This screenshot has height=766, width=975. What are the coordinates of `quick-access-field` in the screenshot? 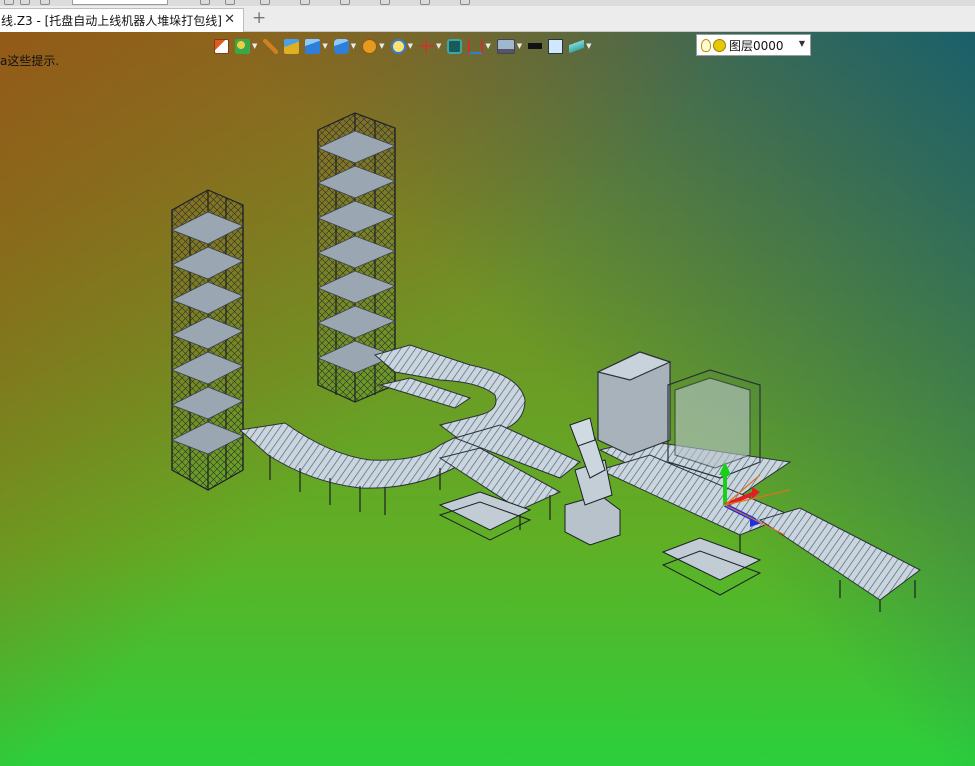 It's located at (120, 2).